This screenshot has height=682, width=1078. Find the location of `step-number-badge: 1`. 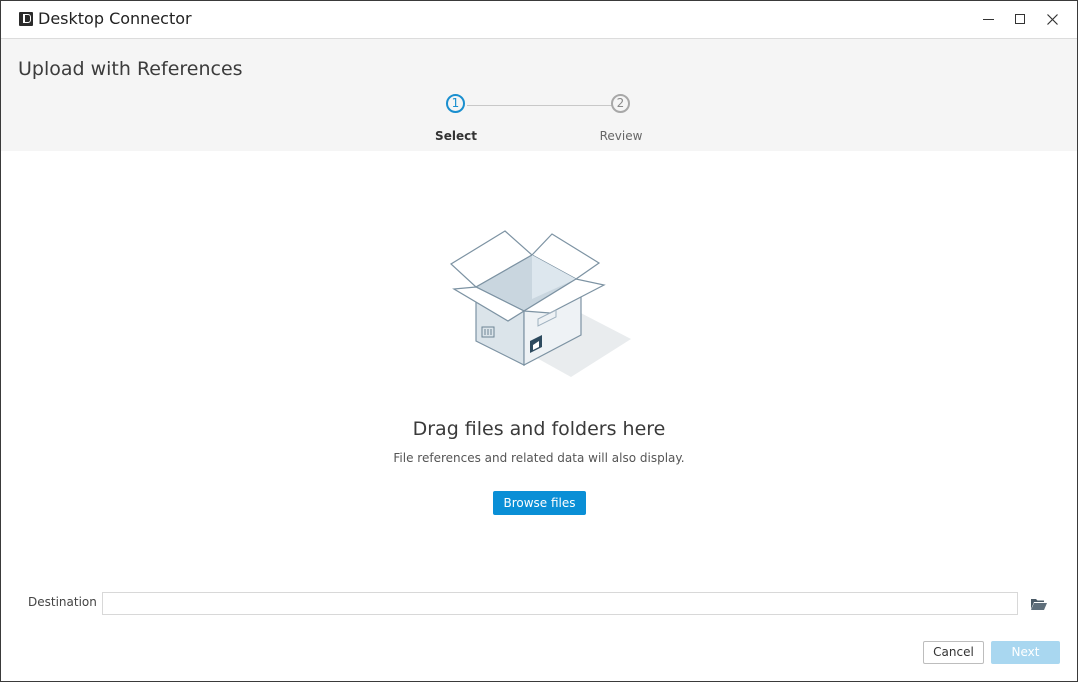

step-number-badge: 1 is located at coordinates (455, 103).